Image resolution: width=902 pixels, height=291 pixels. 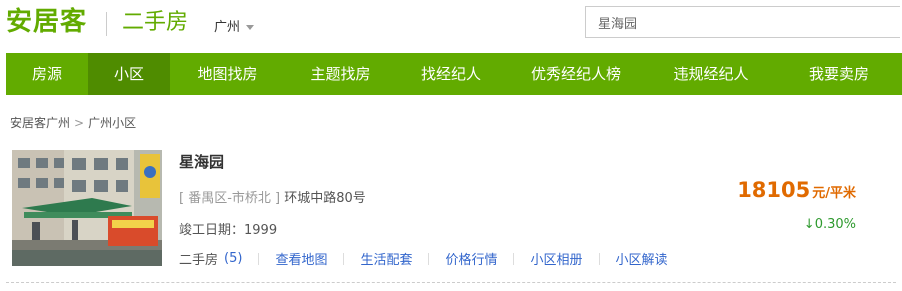 I want to click on nav-item-find-agent: 找经纪人, so click(x=451, y=74).